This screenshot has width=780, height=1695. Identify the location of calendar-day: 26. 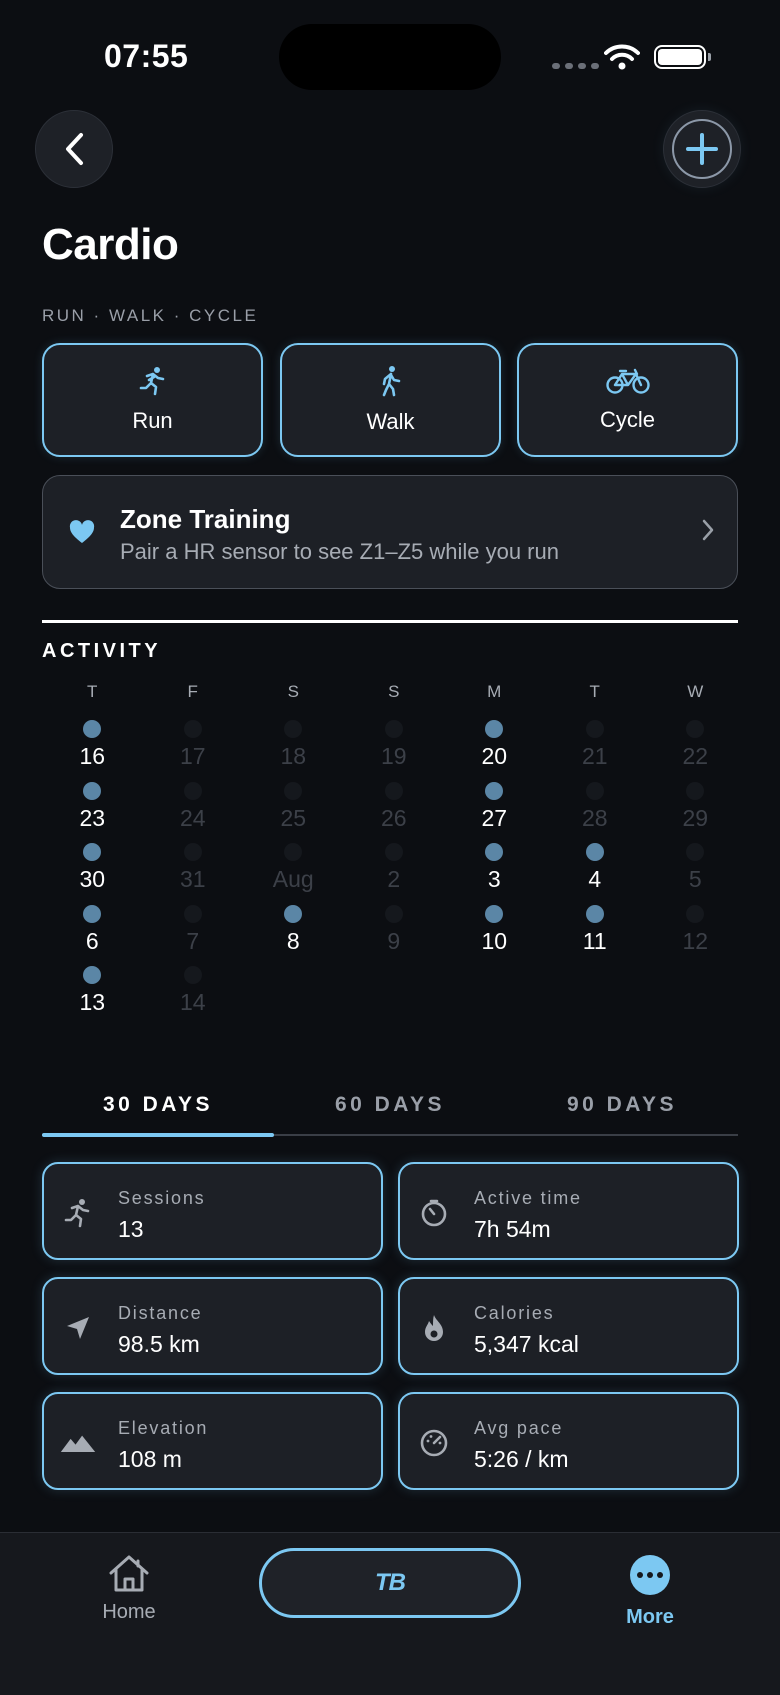
(394, 811).